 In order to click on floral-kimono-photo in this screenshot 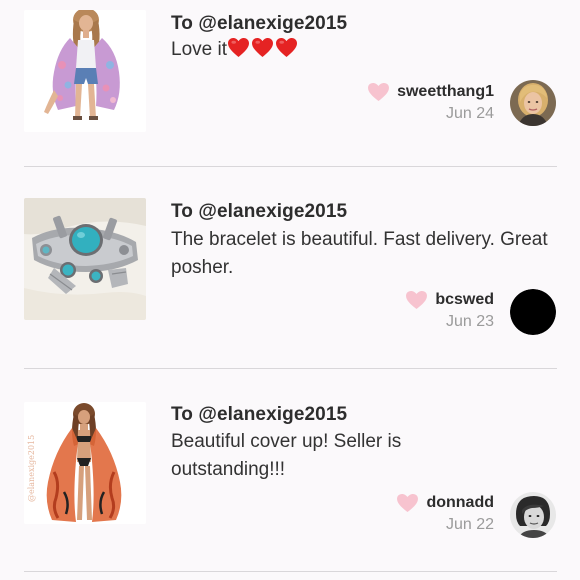, I will do `click(85, 71)`.